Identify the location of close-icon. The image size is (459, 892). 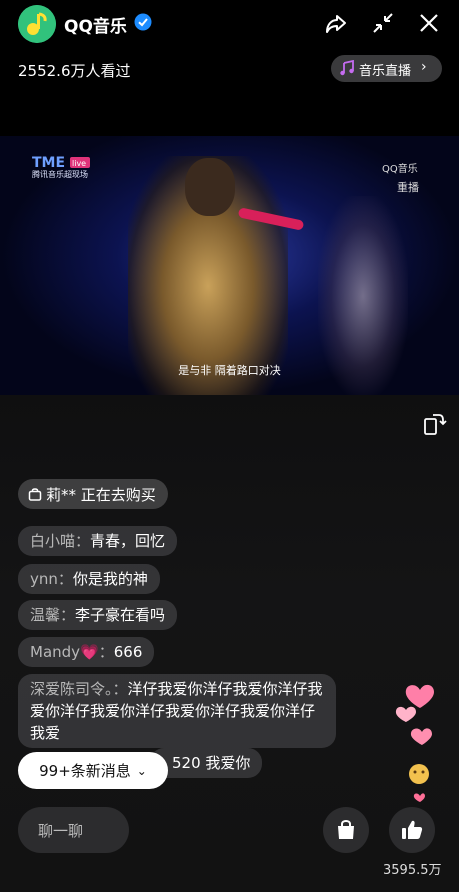
(429, 23).